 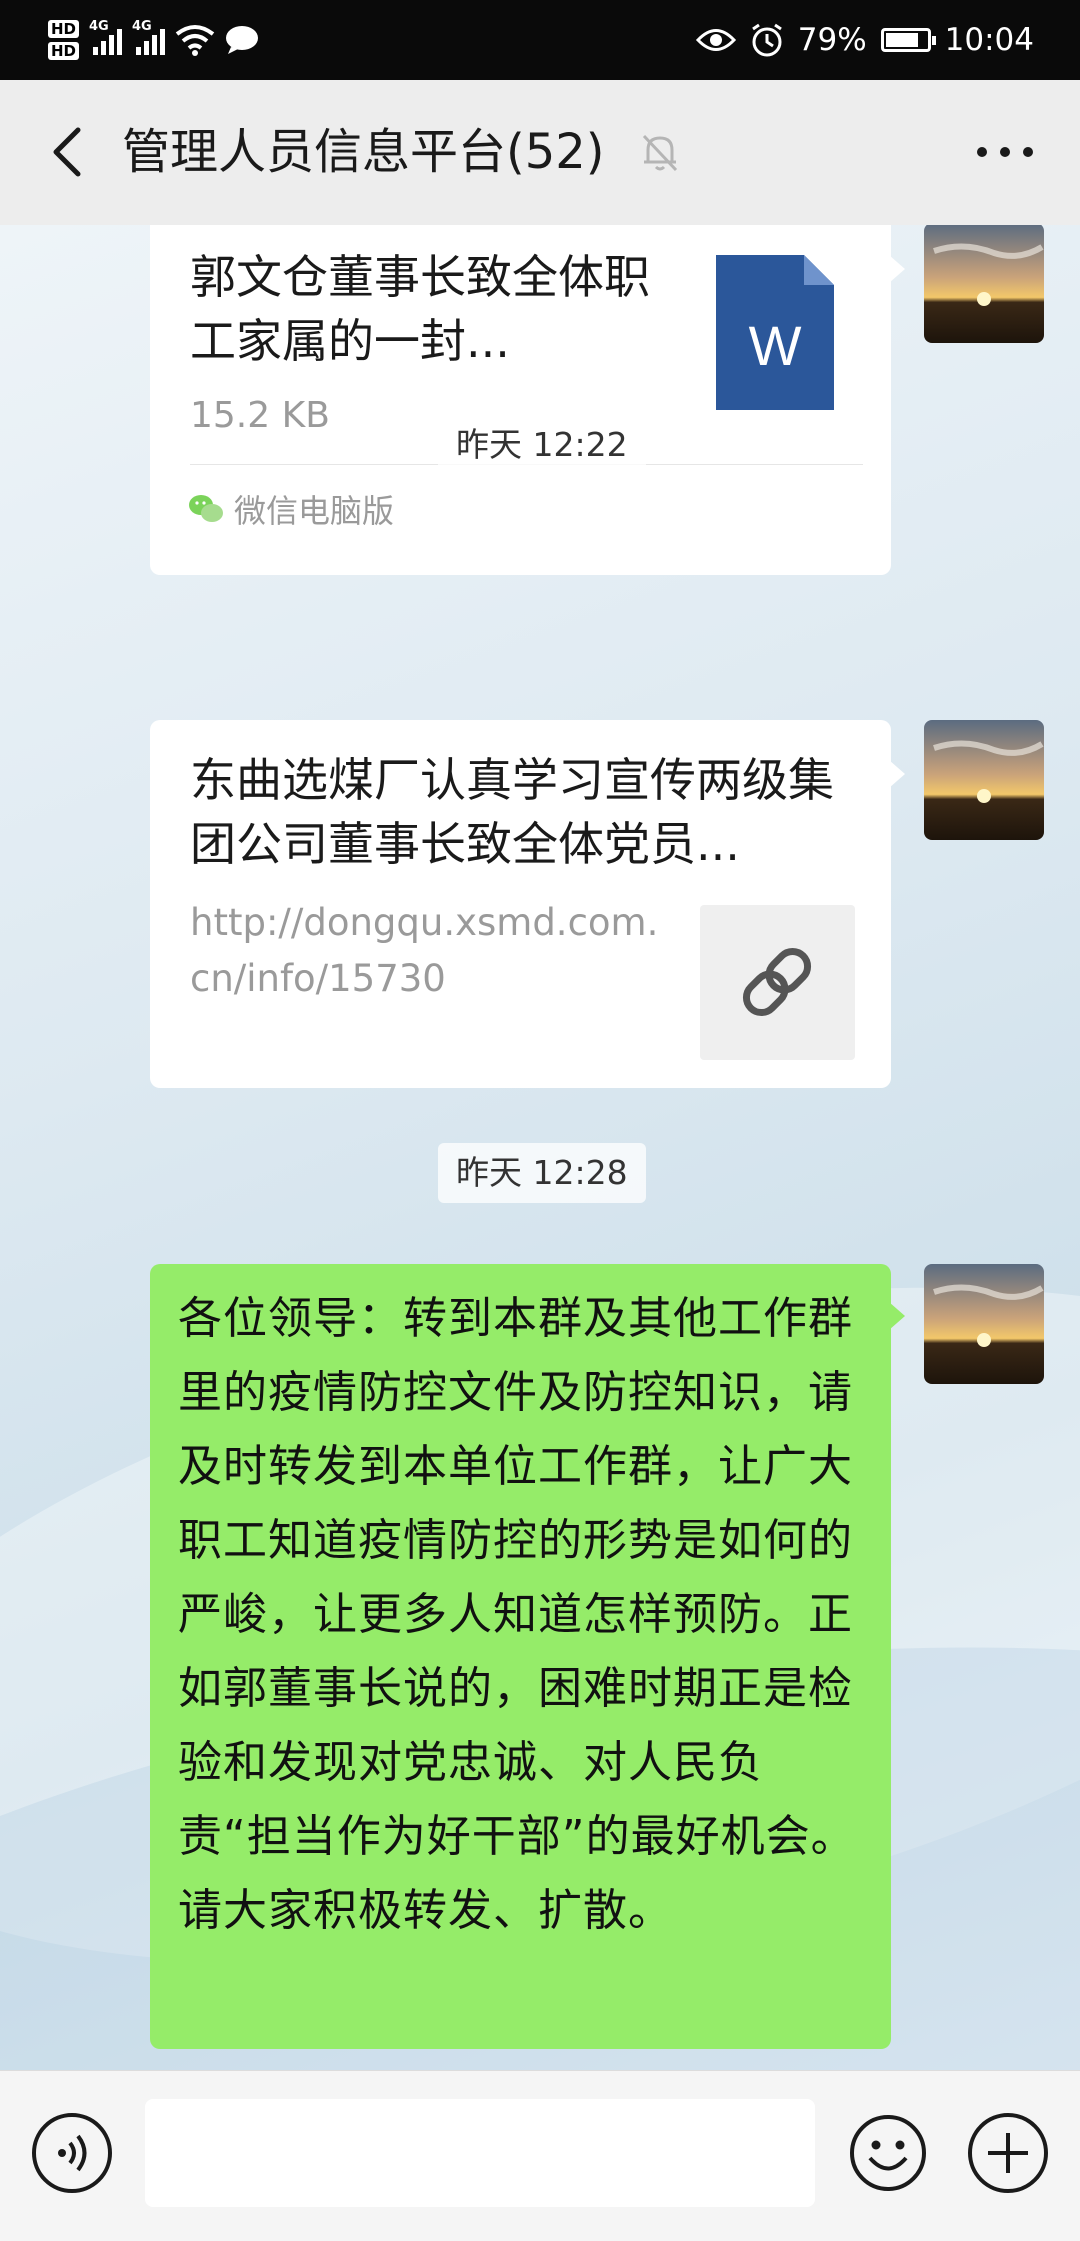 What do you see at coordinates (142, 26) in the screenshot?
I see `network-type-2: 4G` at bounding box center [142, 26].